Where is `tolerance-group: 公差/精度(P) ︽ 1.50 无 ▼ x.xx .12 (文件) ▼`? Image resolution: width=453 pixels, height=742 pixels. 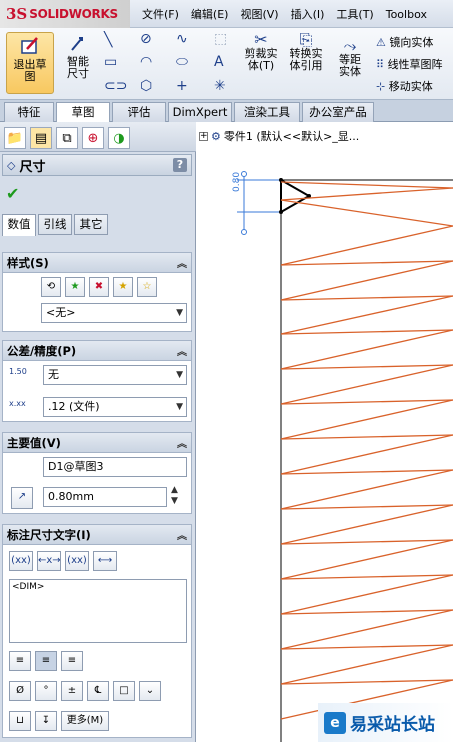
tolerance-group: 公差/精度(P) ︽ 1.50 无 ▼ x.xx .12 (文件) ▼ is located at coordinates (97, 381).